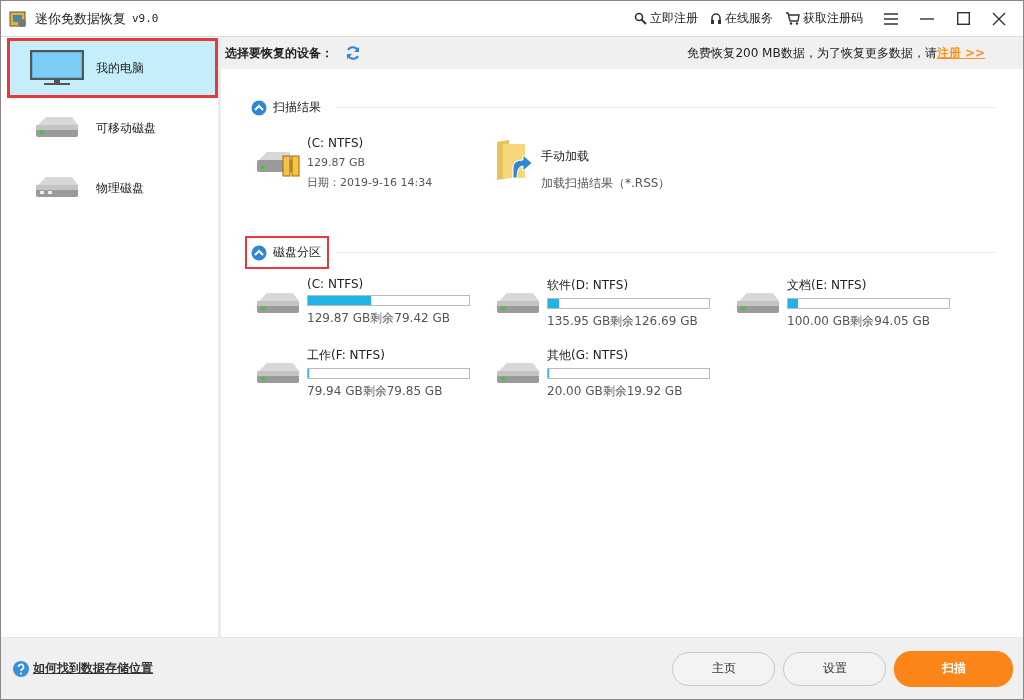 This screenshot has height=700, width=1024. I want to click on partition-size: 135.95 GB剩余126.69 GB, so click(623, 321).